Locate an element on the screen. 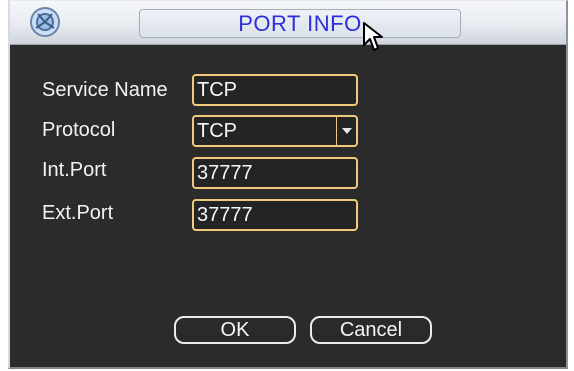  protocol-selected-value: TCP is located at coordinates (217, 131).